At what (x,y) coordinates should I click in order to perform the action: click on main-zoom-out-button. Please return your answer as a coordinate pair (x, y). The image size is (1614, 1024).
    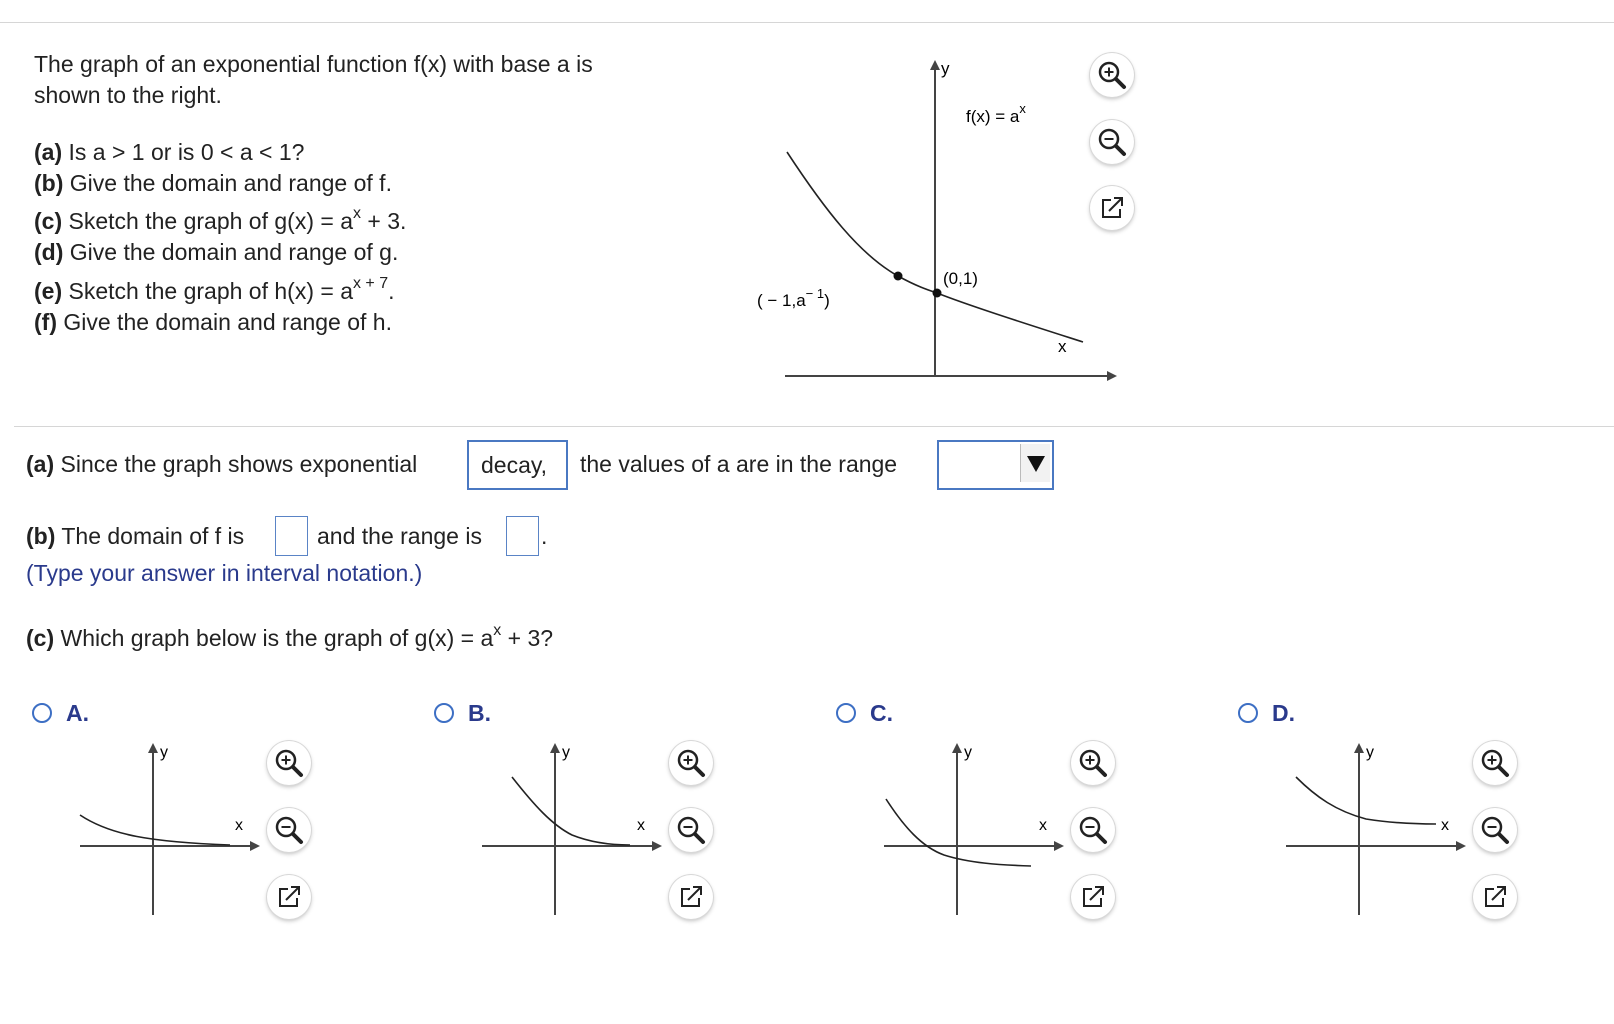
    Looking at the image, I should click on (1112, 142).